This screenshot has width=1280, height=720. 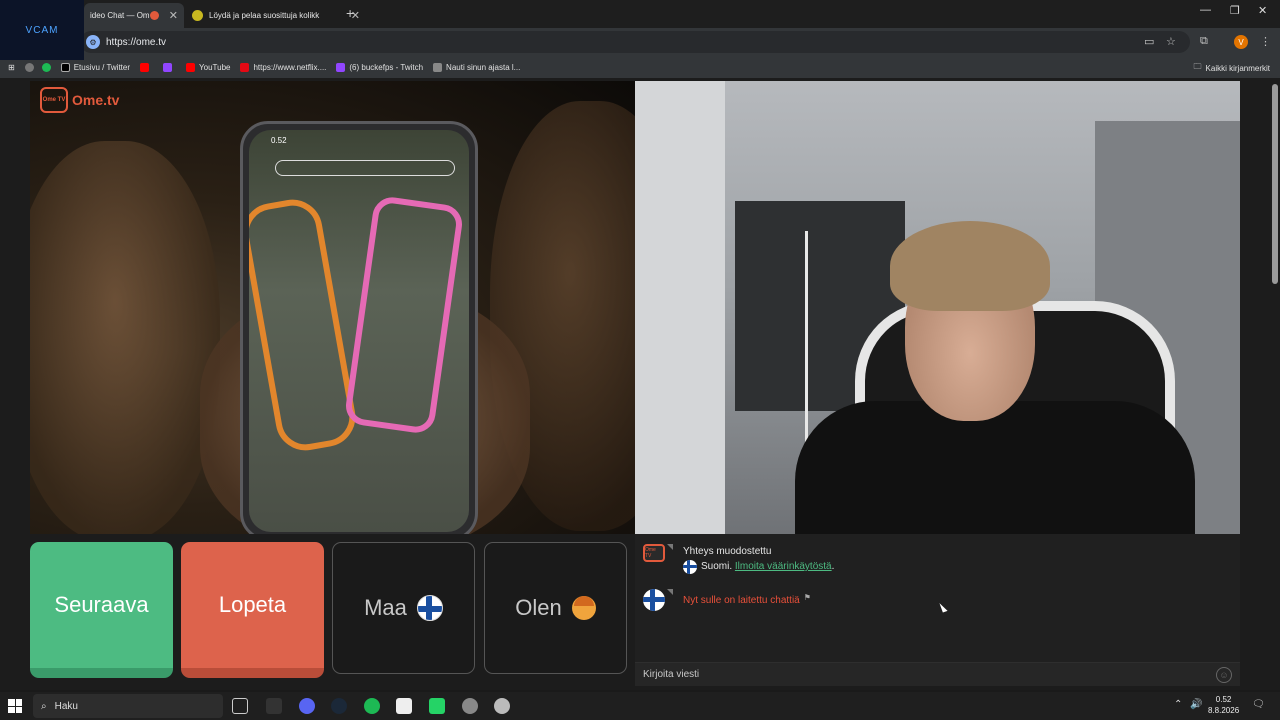 I want to click on page-scrollbar, so click(x=1275, y=184).